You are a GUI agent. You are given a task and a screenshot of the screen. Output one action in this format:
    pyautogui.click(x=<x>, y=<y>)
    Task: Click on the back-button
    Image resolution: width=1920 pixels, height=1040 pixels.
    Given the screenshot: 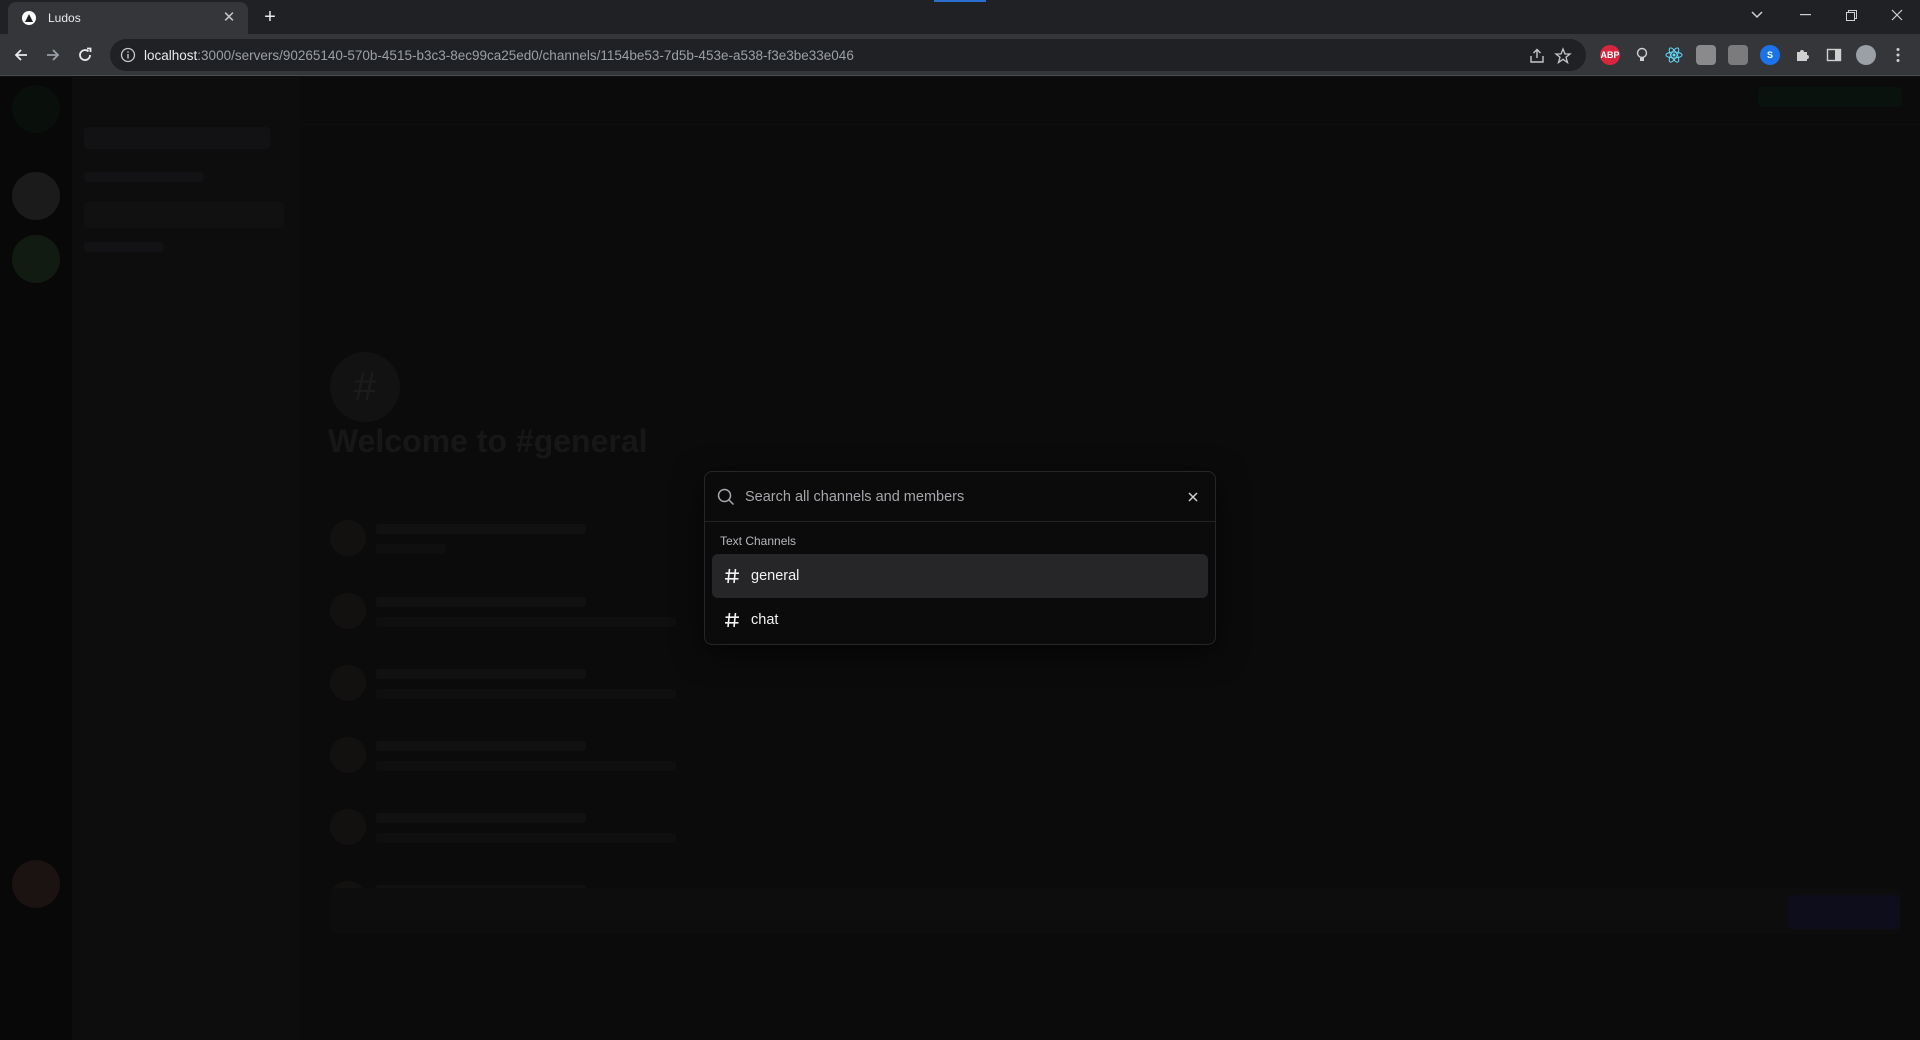 What is the action you would take?
    pyautogui.click(x=21, y=55)
    